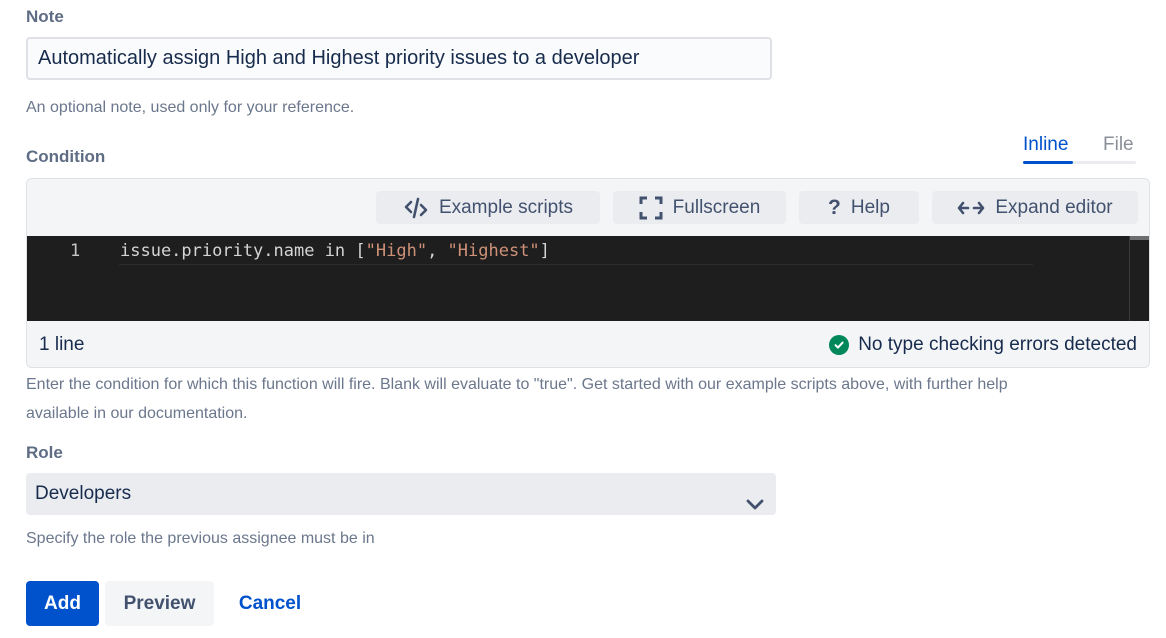 The width and height of the screenshot is (1166, 638). What do you see at coordinates (997, 344) in the screenshot?
I see `type-check-text: No type checking errors detected` at bounding box center [997, 344].